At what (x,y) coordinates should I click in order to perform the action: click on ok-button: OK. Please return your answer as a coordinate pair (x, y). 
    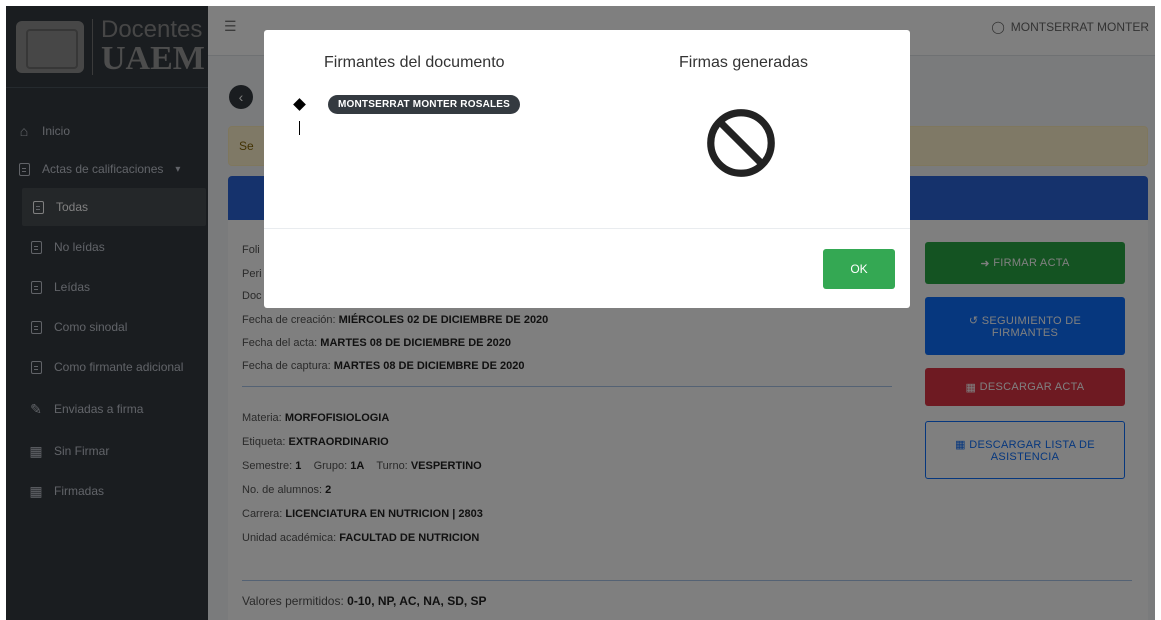
    Looking at the image, I should click on (859, 269).